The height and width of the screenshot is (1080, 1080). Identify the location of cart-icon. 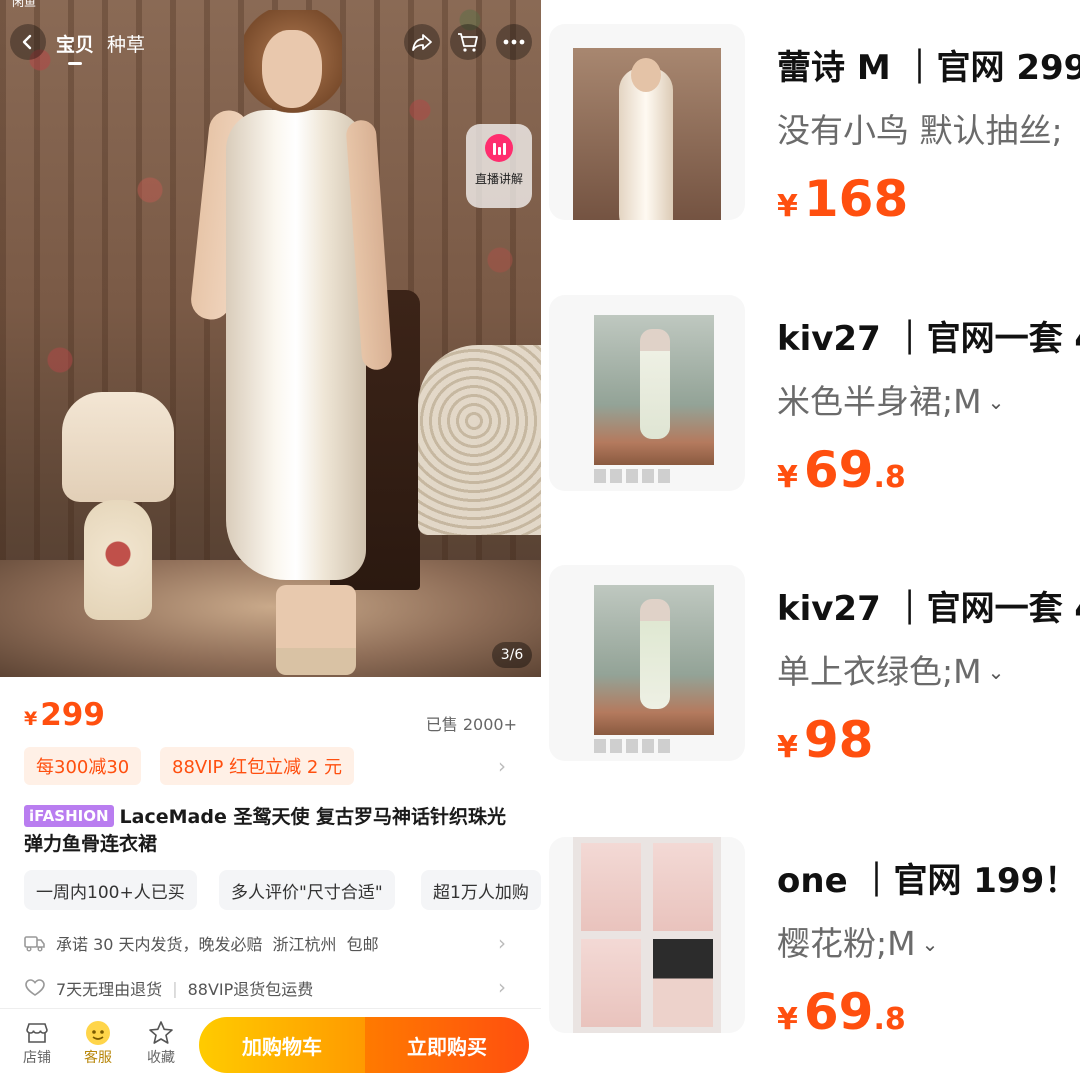
(468, 42).